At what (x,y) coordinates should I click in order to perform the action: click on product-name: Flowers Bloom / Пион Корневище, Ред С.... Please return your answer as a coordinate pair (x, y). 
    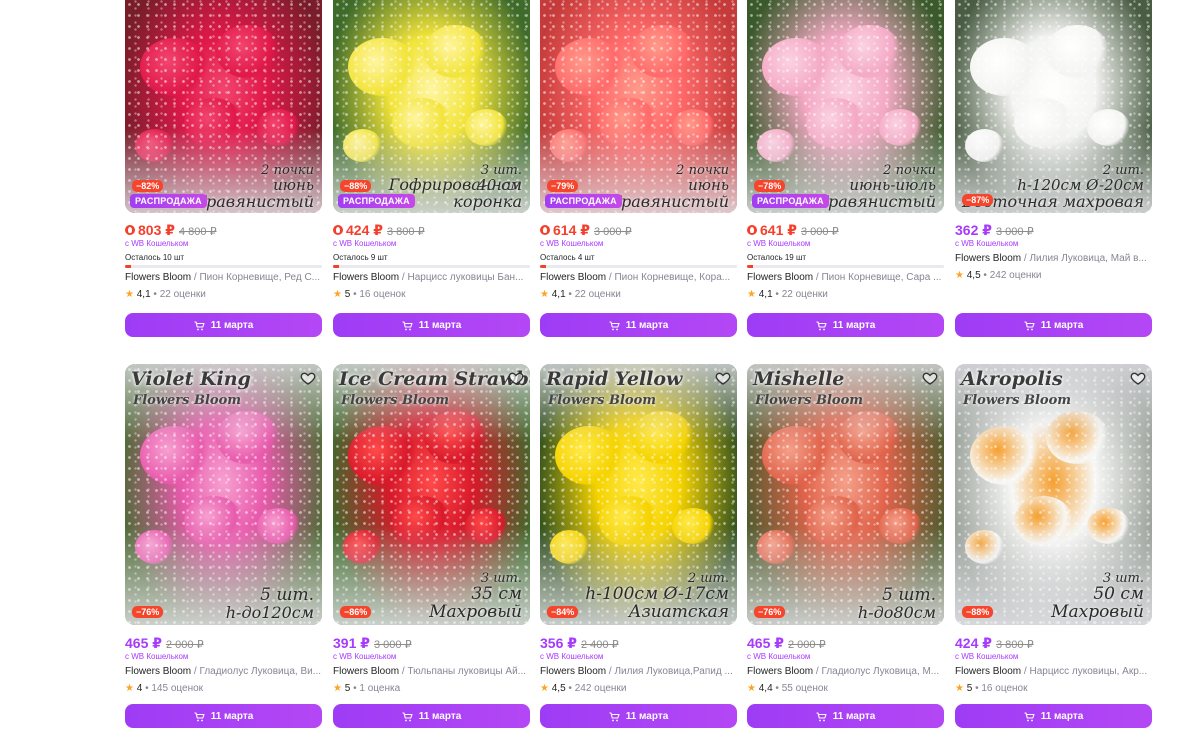
    Looking at the image, I should click on (223, 277).